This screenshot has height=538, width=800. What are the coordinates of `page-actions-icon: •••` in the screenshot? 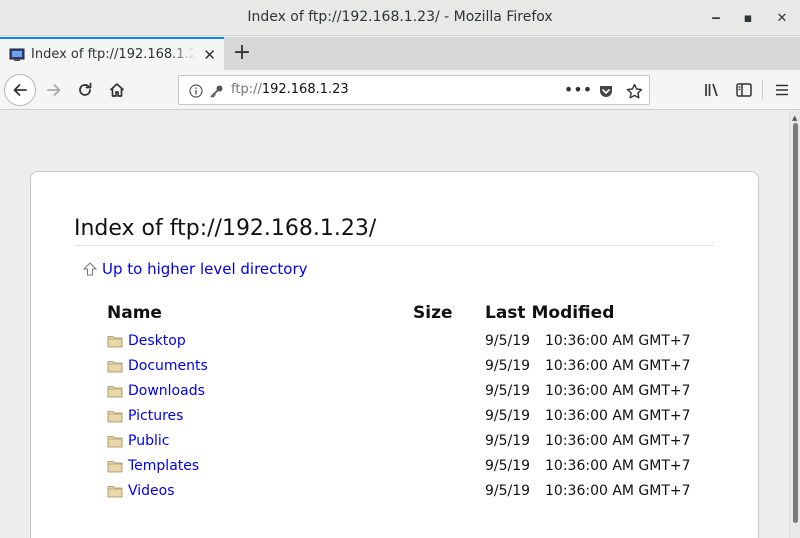 It's located at (578, 89).